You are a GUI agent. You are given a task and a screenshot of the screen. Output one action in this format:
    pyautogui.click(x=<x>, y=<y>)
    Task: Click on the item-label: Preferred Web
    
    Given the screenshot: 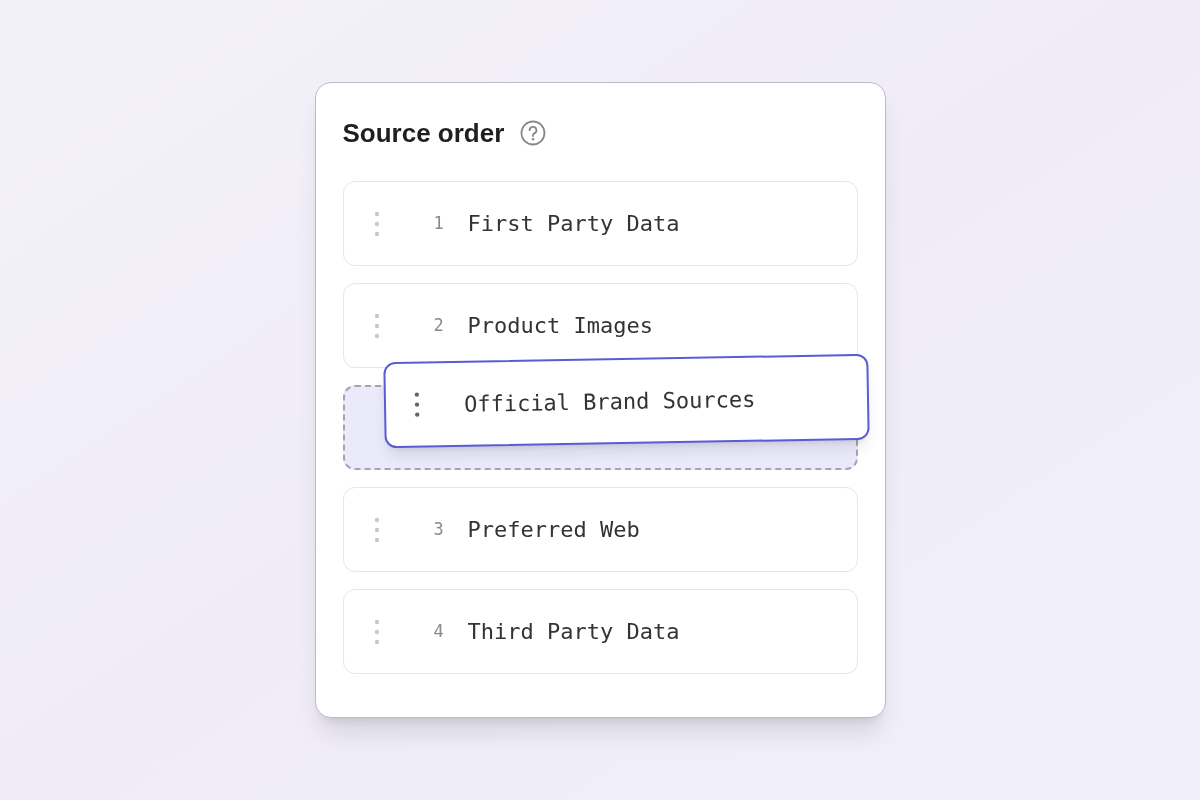 What is the action you would take?
    pyautogui.click(x=553, y=530)
    